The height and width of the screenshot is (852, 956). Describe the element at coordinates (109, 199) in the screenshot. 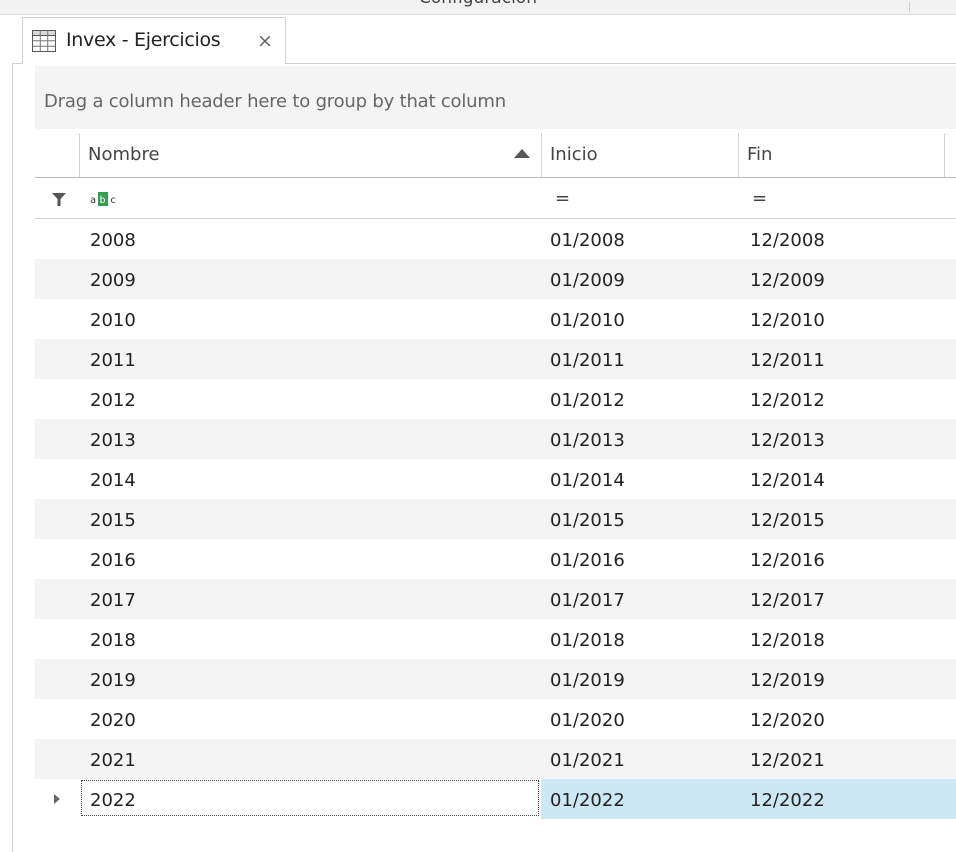

I see `abc-filter-icon: a b c` at that location.